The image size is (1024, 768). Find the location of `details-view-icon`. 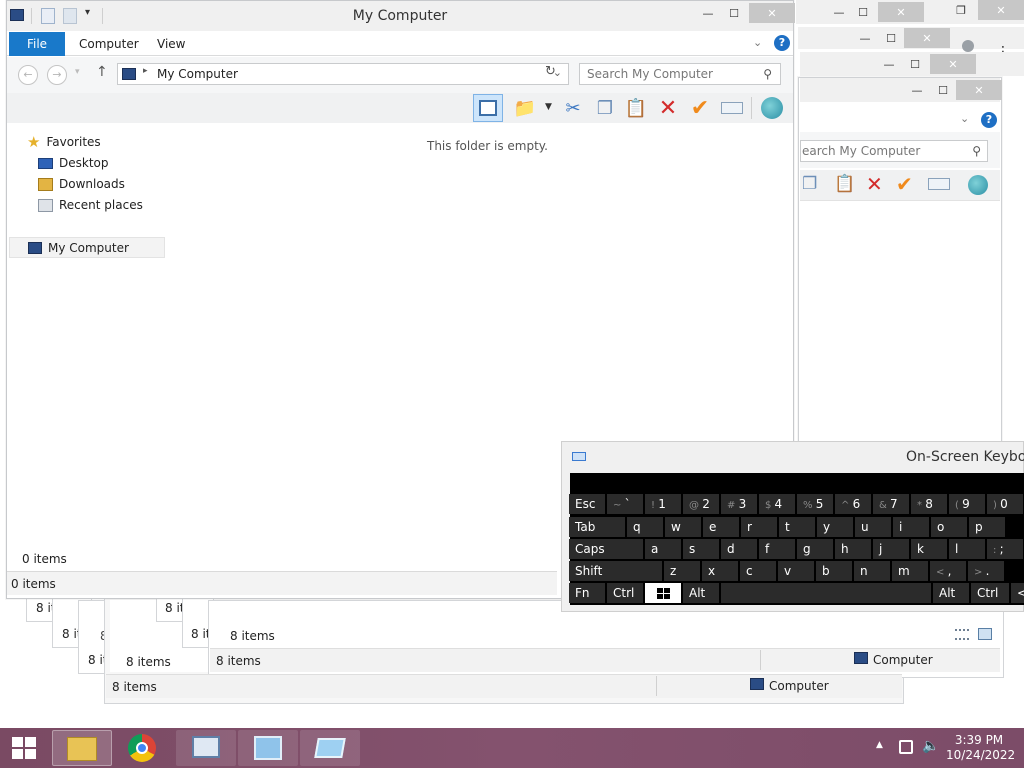

details-view-icon is located at coordinates (962, 634).